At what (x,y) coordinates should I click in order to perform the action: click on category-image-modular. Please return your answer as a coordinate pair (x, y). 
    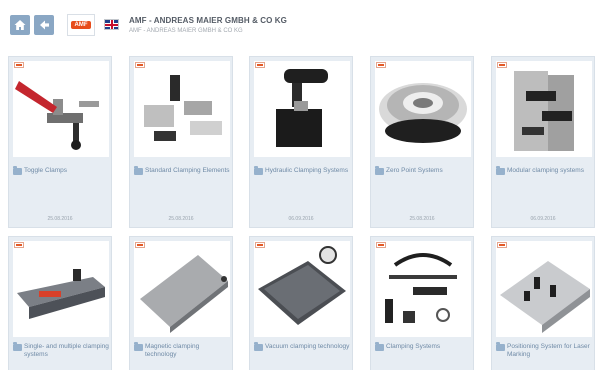
    Looking at the image, I should click on (544, 109).